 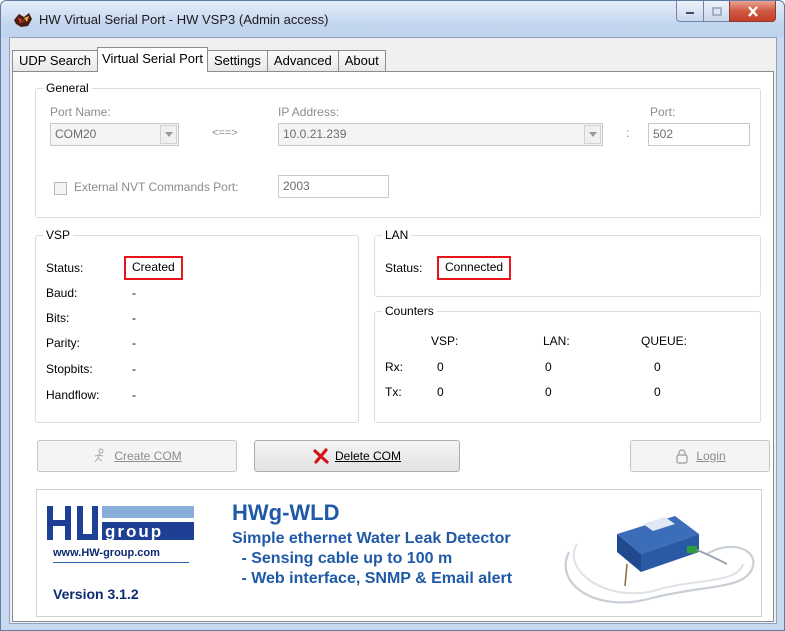 I want to click on counters-rx-queue: 0, so click(x=657, y=367).